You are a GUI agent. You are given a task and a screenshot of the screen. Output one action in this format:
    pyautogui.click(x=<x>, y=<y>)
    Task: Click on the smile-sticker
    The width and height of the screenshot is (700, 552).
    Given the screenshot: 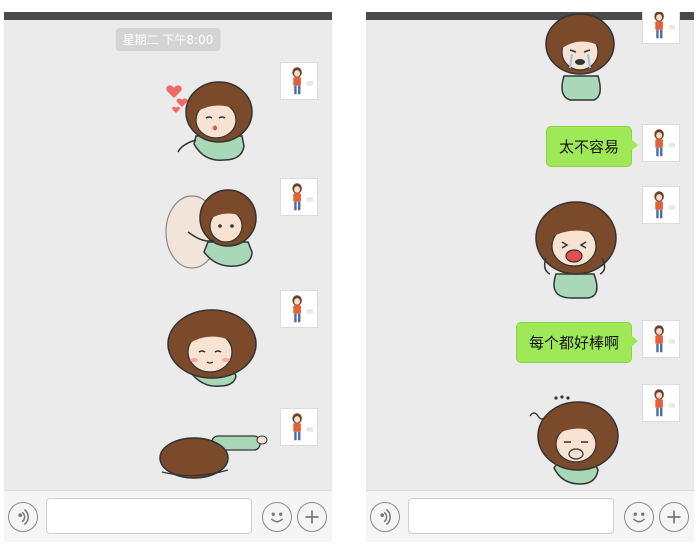 What is the action you would take?
    pyautogui.click(x=212, y=345)
    